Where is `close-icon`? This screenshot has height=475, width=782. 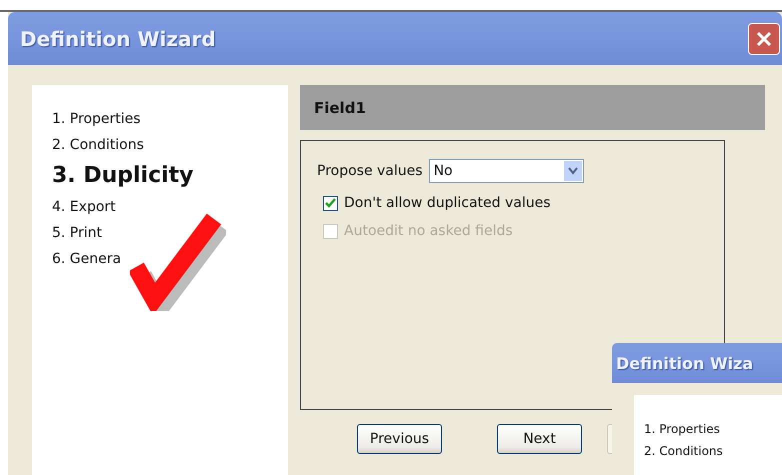
close-icon is located at coordinates (764, 39).